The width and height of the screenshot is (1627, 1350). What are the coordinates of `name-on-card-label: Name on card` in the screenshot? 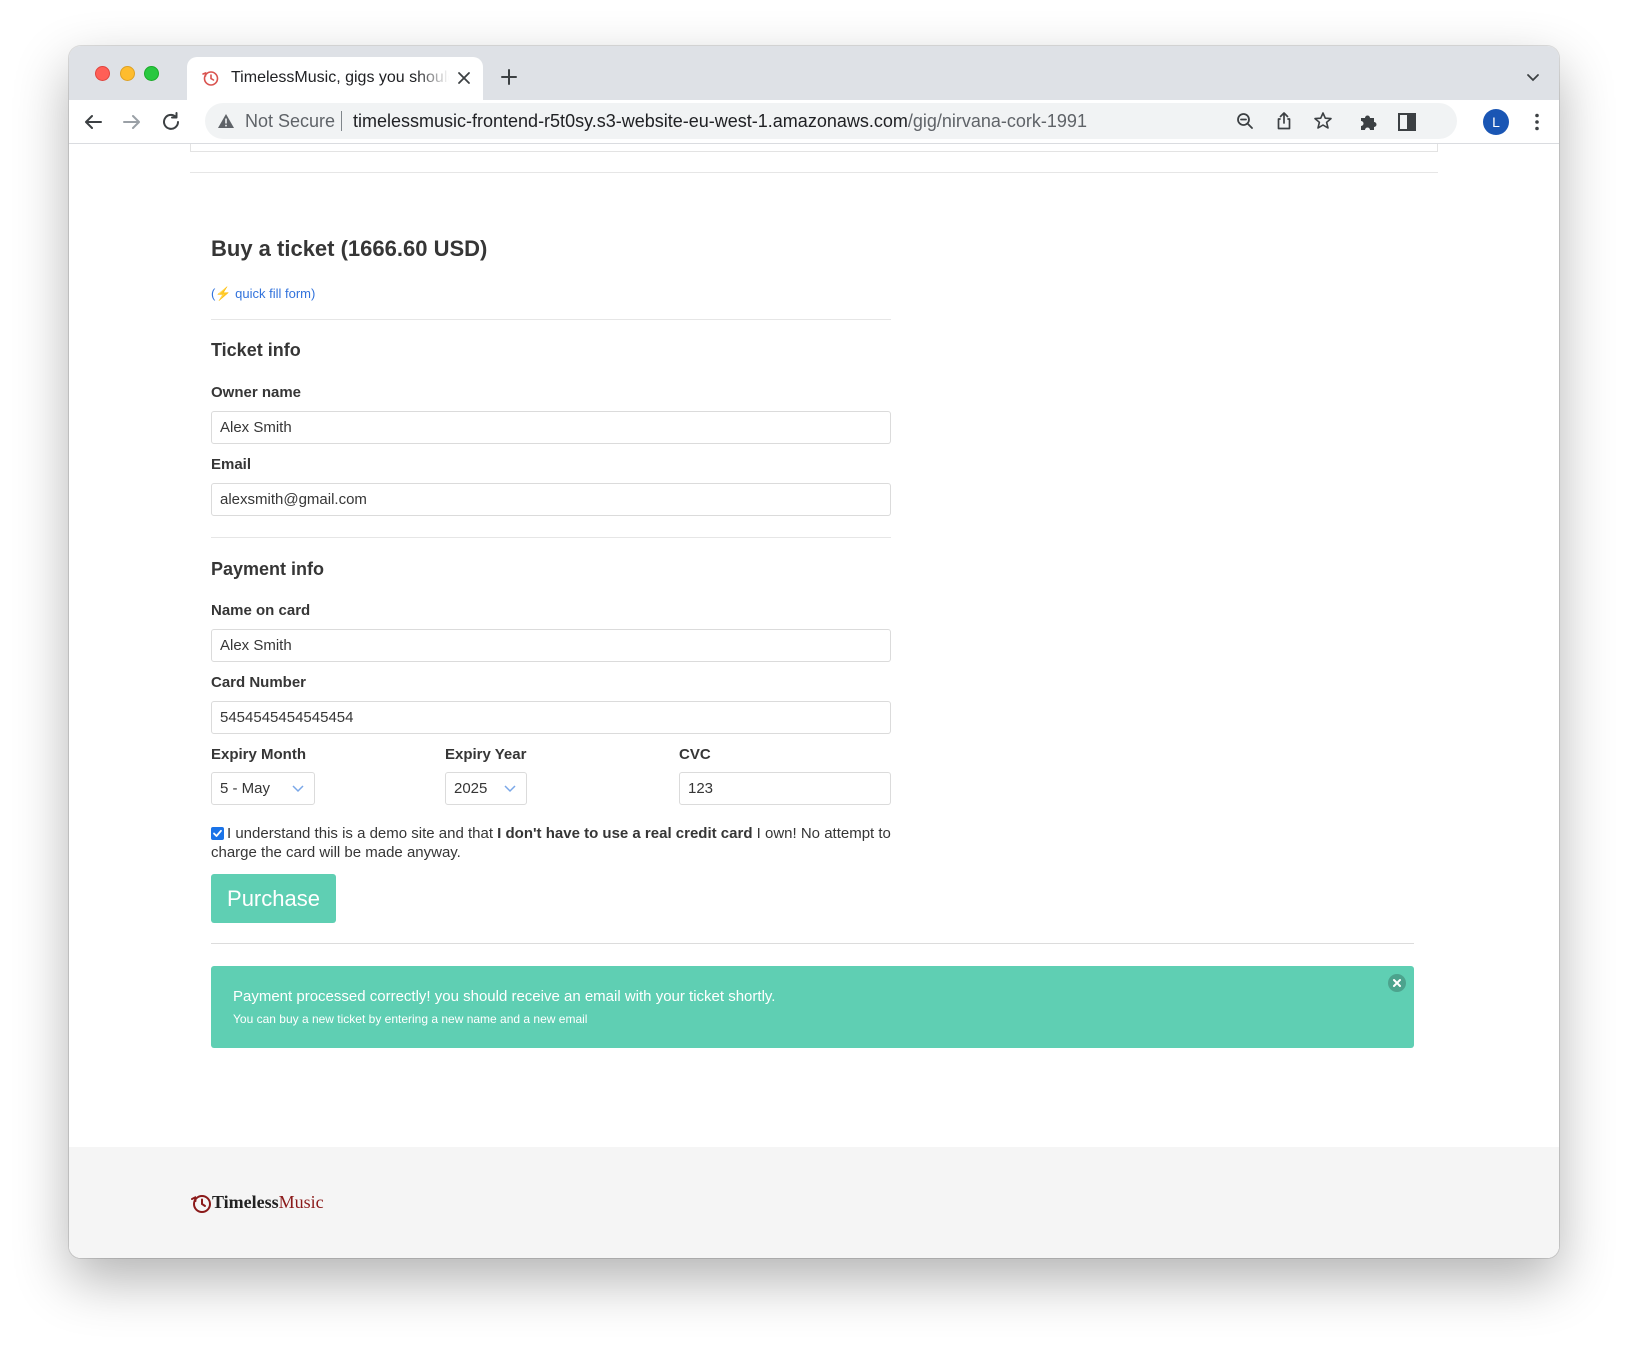 It's located at (261, 610).